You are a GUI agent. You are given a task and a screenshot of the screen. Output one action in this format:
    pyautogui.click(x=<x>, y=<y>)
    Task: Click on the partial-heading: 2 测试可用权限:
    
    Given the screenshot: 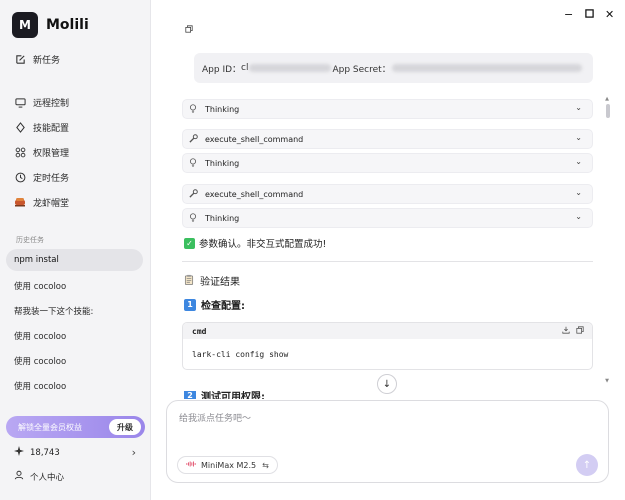 What is the action you would take?
    pyautogui.click(x=224, y=395)
    